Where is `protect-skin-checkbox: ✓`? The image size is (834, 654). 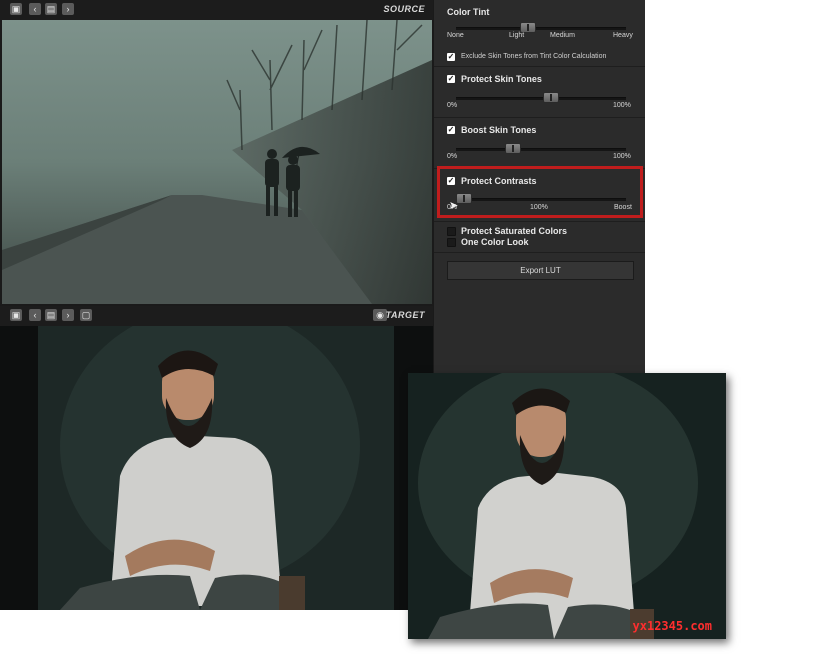
protect-skin-checkbox: ✓ is located at coordinates (451, 79).